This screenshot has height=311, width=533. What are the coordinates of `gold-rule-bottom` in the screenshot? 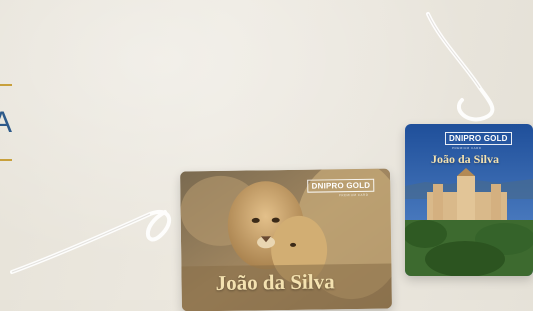 It's located at (6, 160).